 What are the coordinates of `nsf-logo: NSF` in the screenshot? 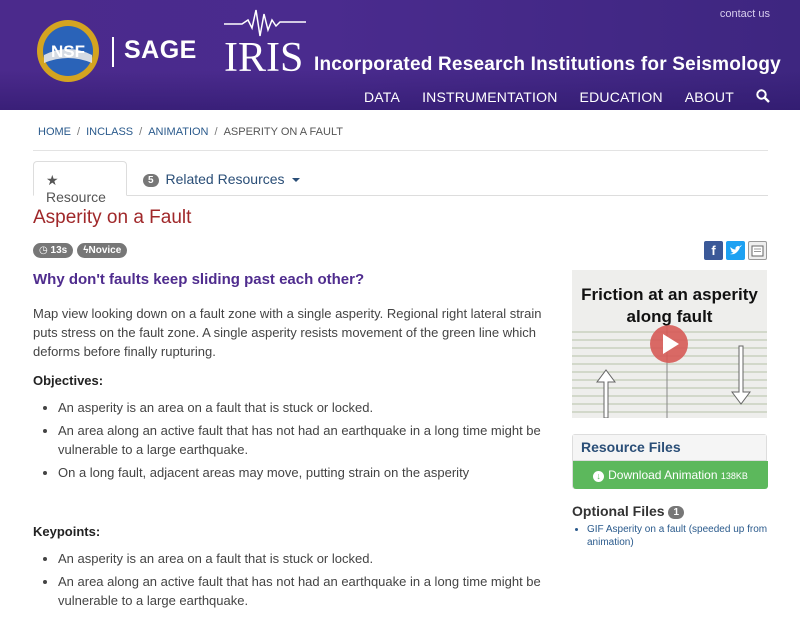 It's located at (68, 51).